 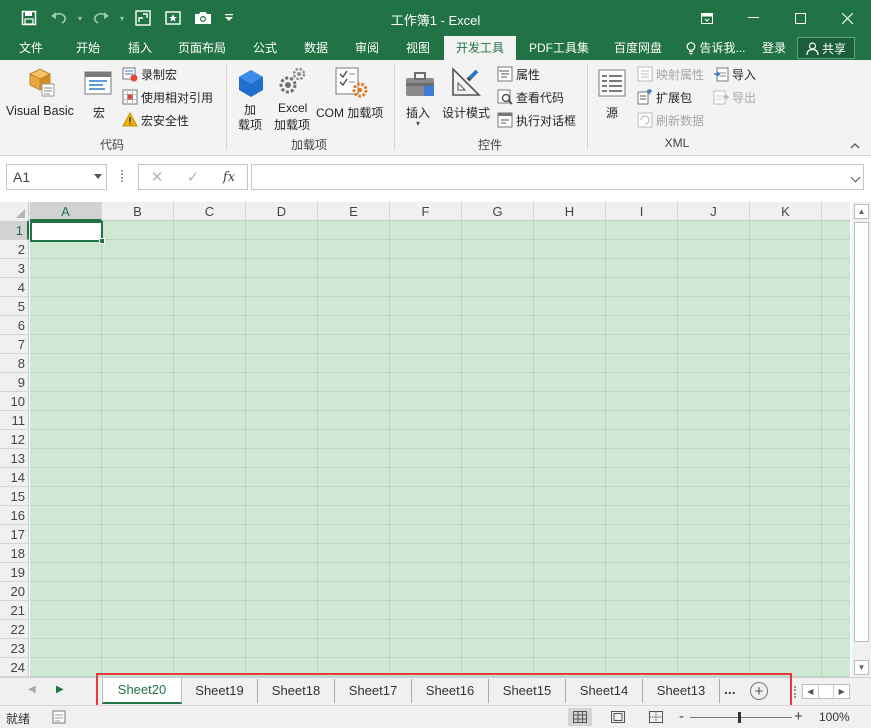 I want to click on maximize-icon, so click(x=800, y=18).